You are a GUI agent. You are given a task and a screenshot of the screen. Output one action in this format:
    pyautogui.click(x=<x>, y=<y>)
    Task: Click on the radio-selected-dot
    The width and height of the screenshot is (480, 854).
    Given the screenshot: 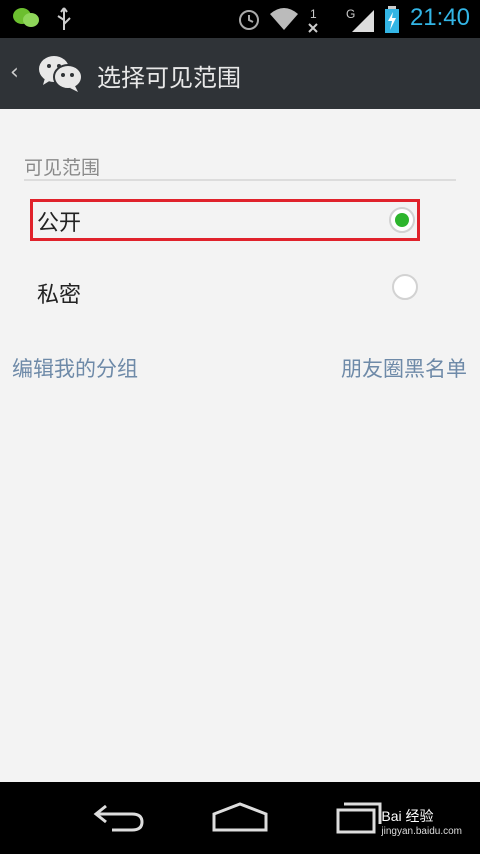 What is the action you would take?
    pyautogui.click(x=402, y=220)
    